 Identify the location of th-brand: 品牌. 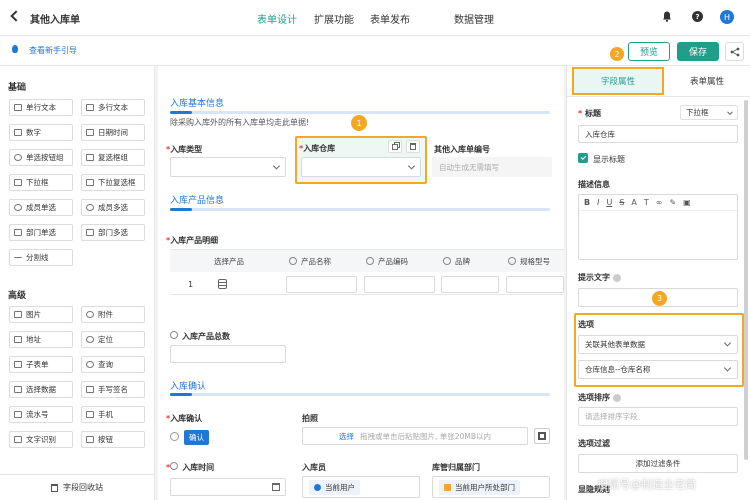
(454, 261).